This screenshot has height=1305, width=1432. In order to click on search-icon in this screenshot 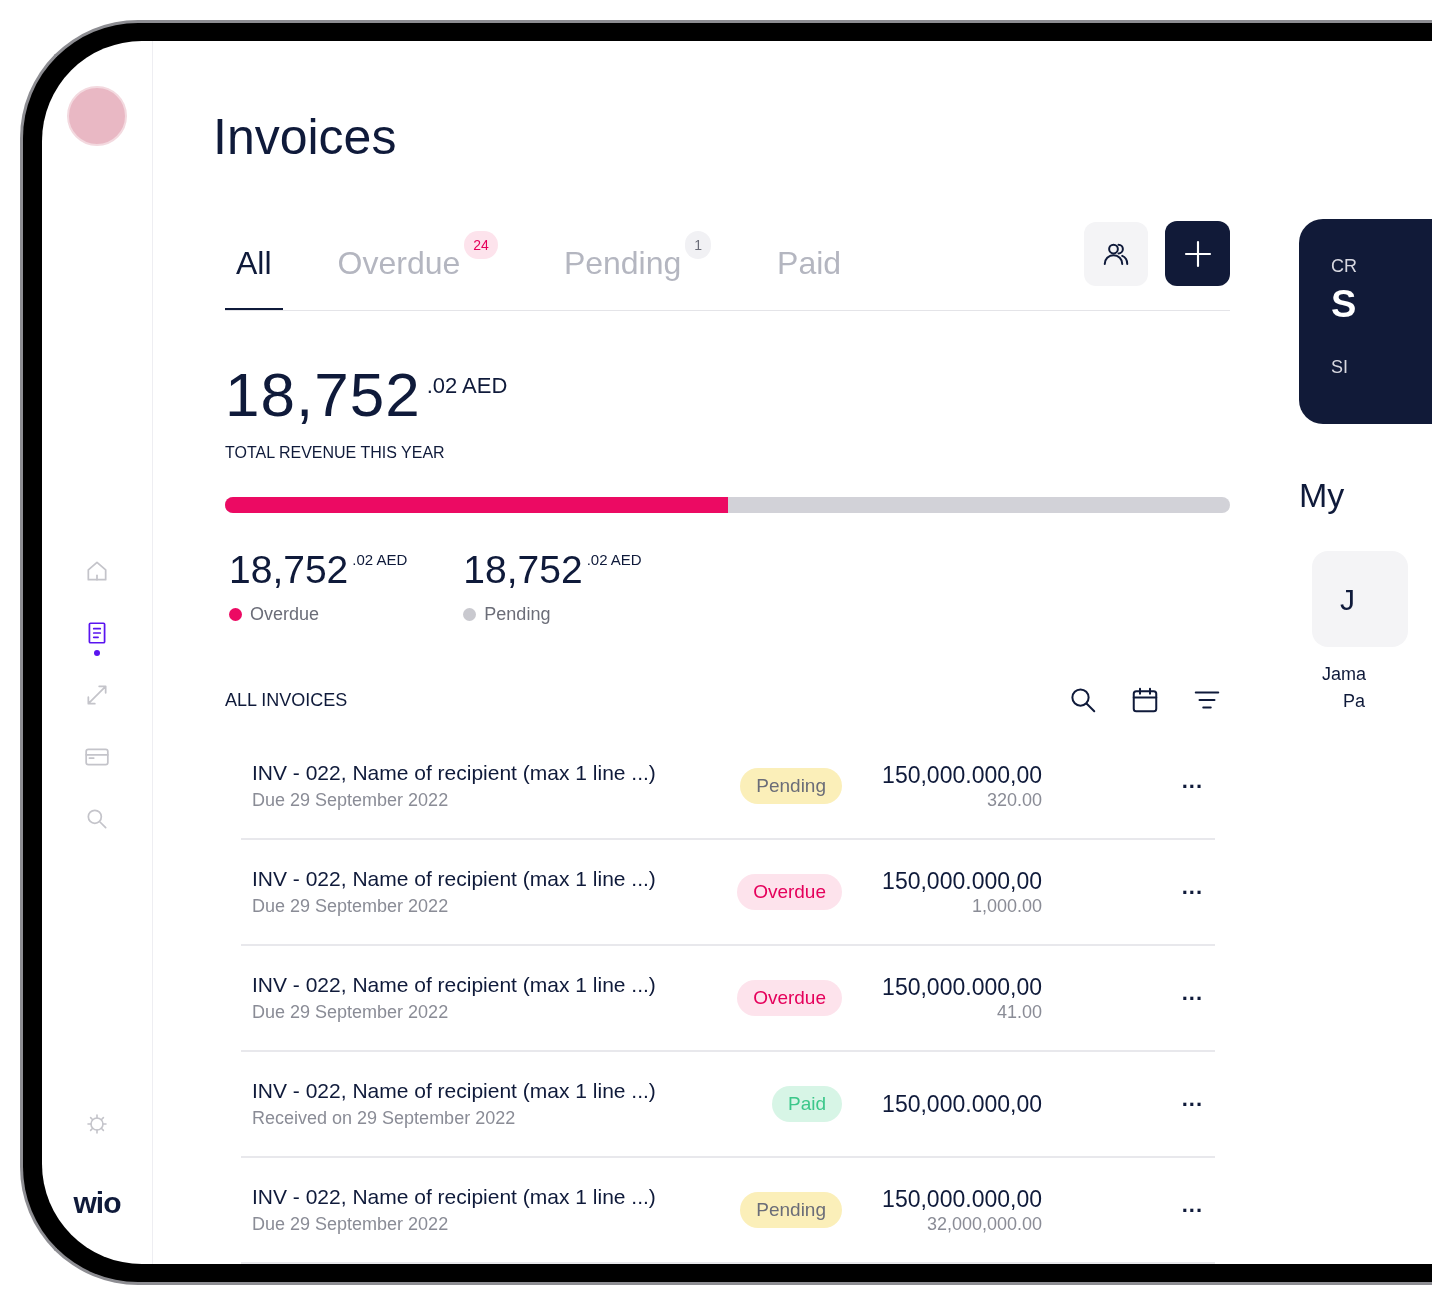, I will do `click(1083, 700)`.